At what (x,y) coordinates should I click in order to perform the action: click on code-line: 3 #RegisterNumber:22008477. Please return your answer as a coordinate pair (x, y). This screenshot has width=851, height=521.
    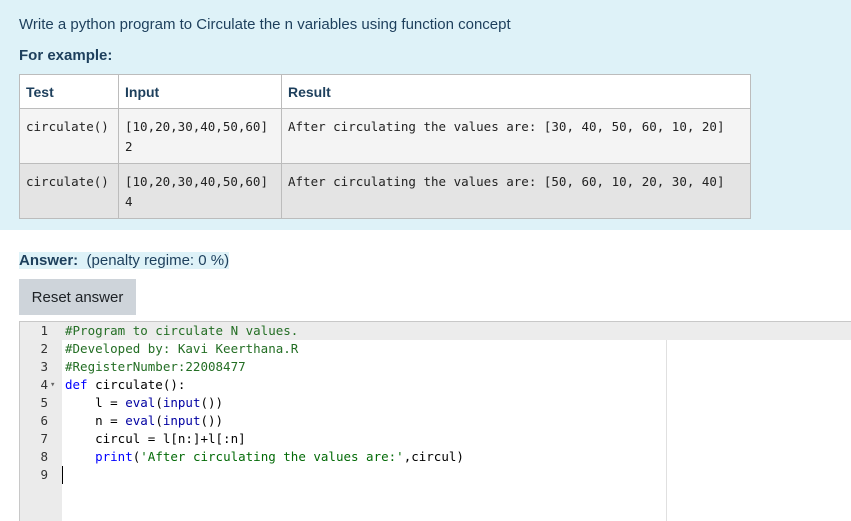
    Looking at the image, I should click on (435, 367).